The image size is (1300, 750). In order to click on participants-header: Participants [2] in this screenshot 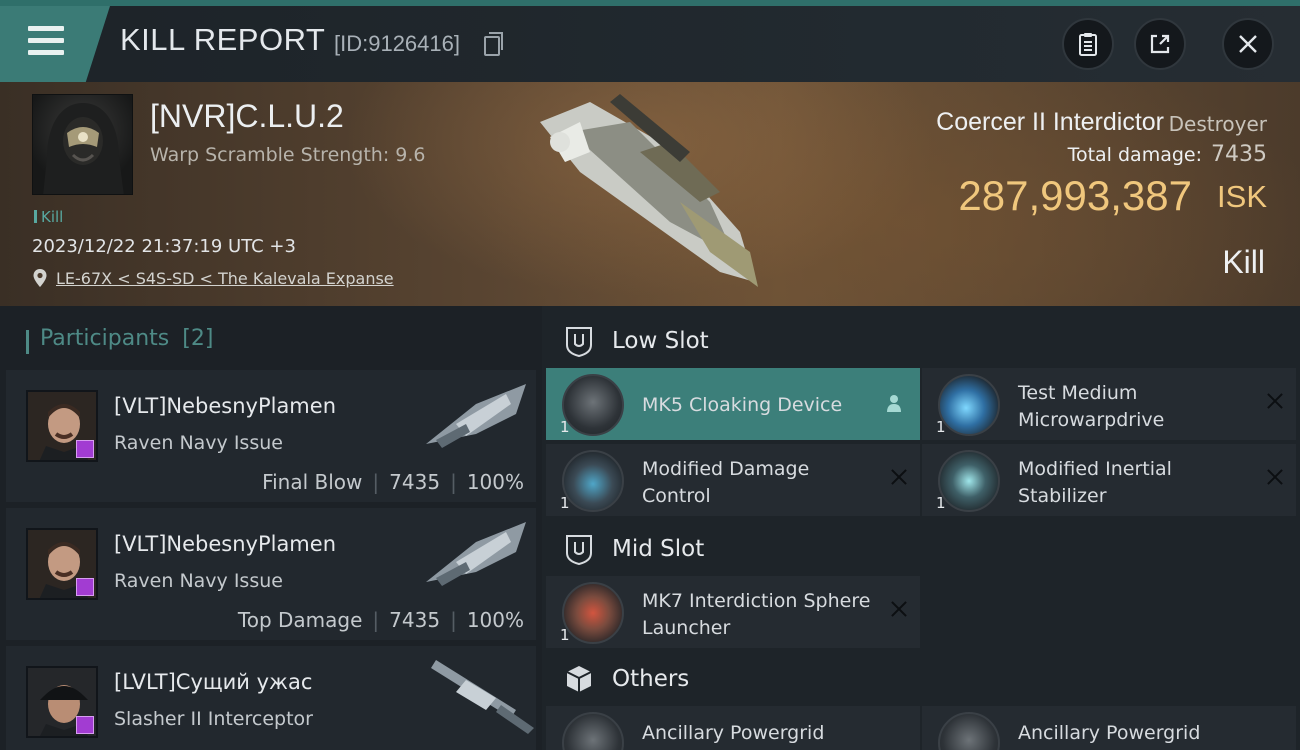, I will do `click(119, 340)`.